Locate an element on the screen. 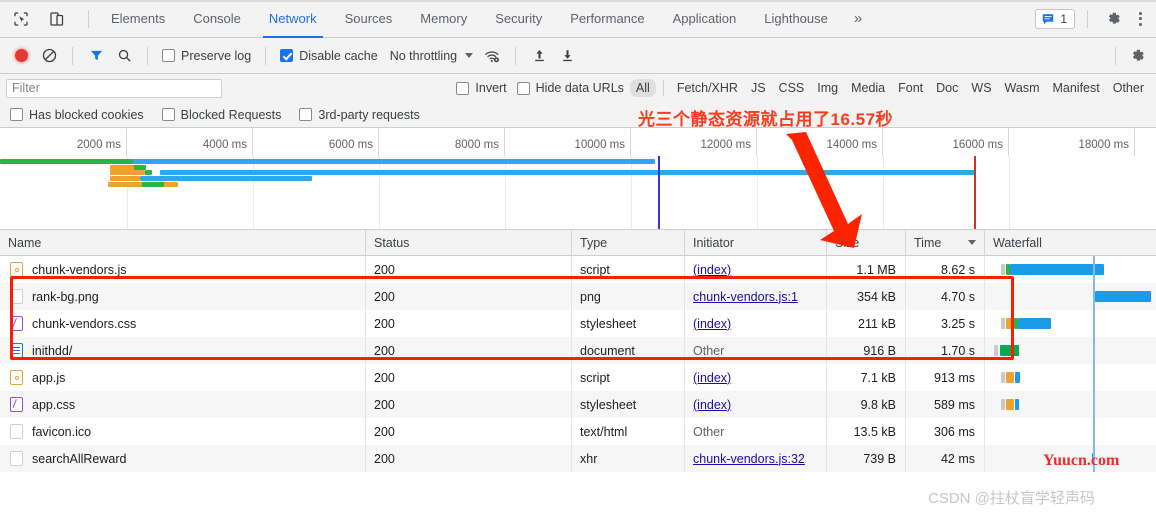 The width and height of the screenshot is (1156, 516). table-row: inithdd/ 200 document Other 916 B 1.70 s is located at coordinates (578, 350).